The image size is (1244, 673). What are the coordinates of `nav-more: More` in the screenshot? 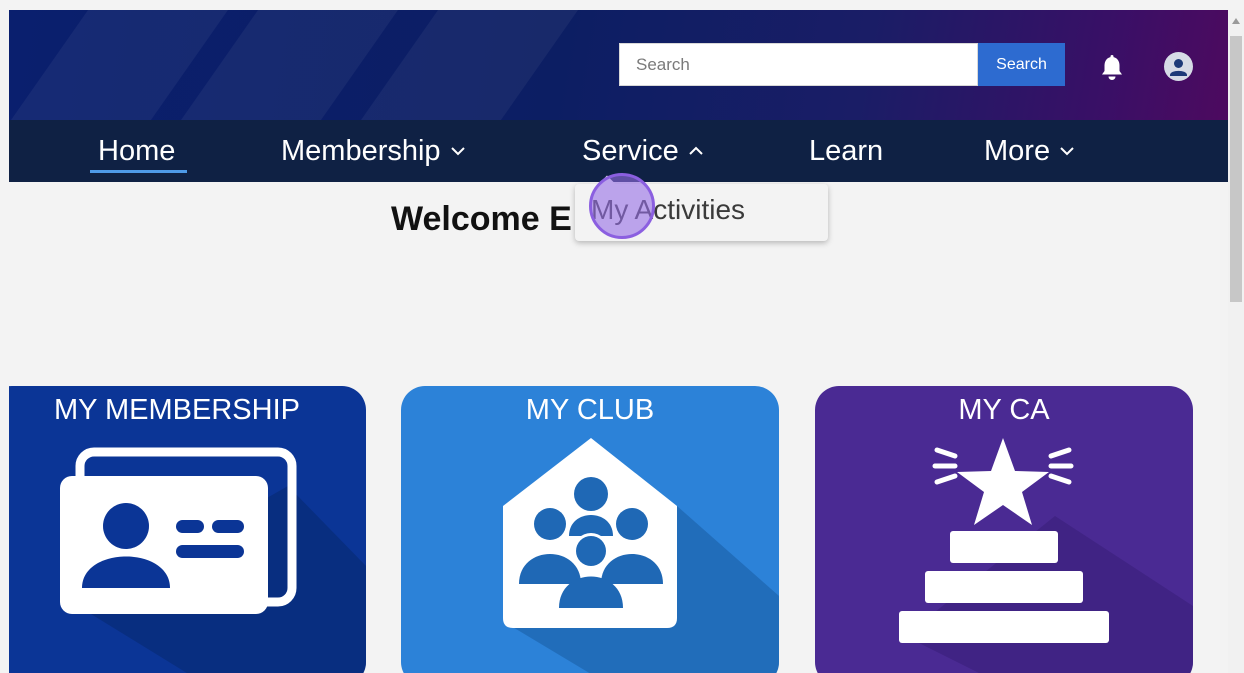 It's located at (1029, 151).